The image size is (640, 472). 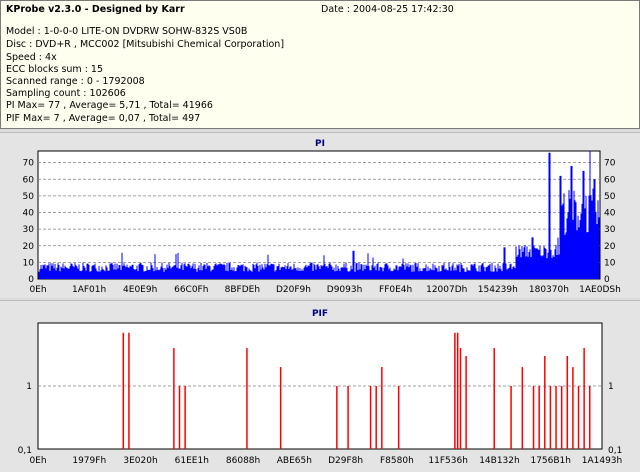 What do you see at coordinates (37, 290) in the screenshot?
I see `pi-x-tick: 0Eh` at bounding box center [37, 290].